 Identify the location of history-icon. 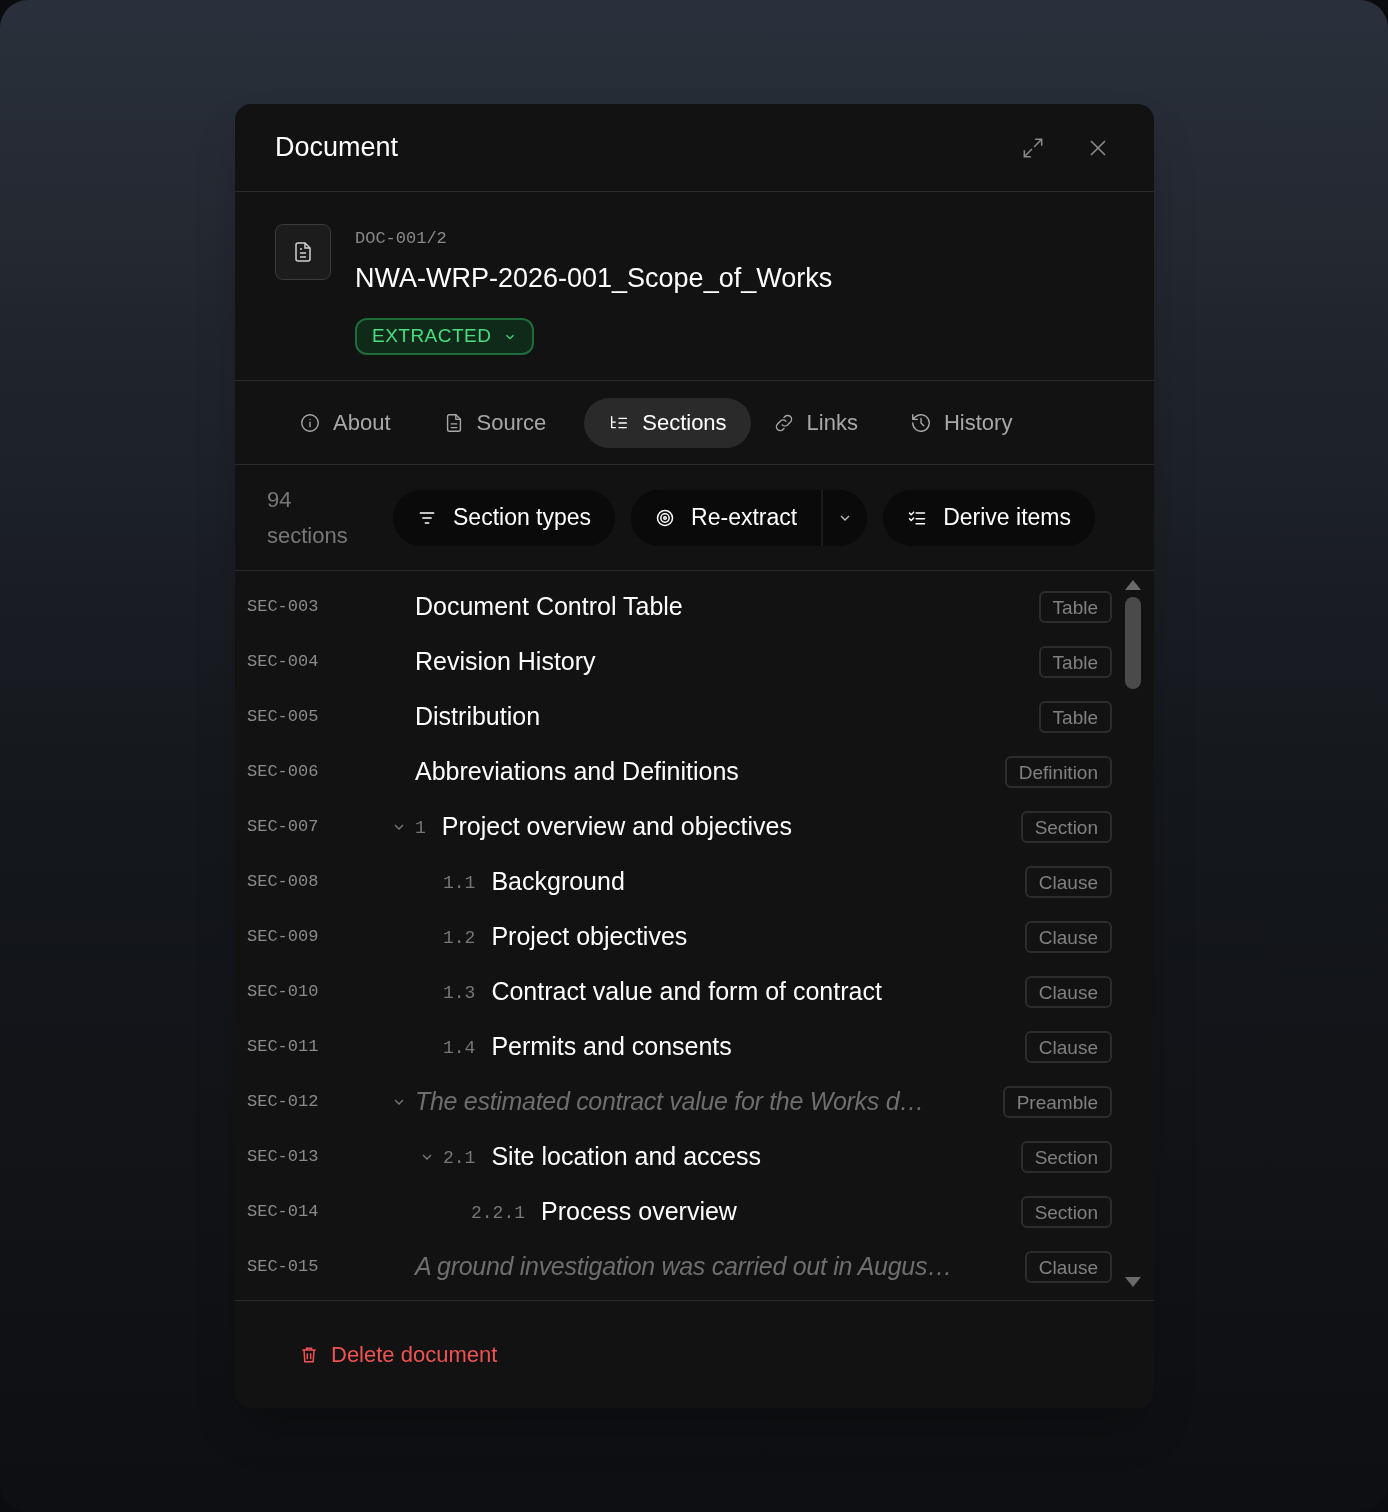
(920, 422).